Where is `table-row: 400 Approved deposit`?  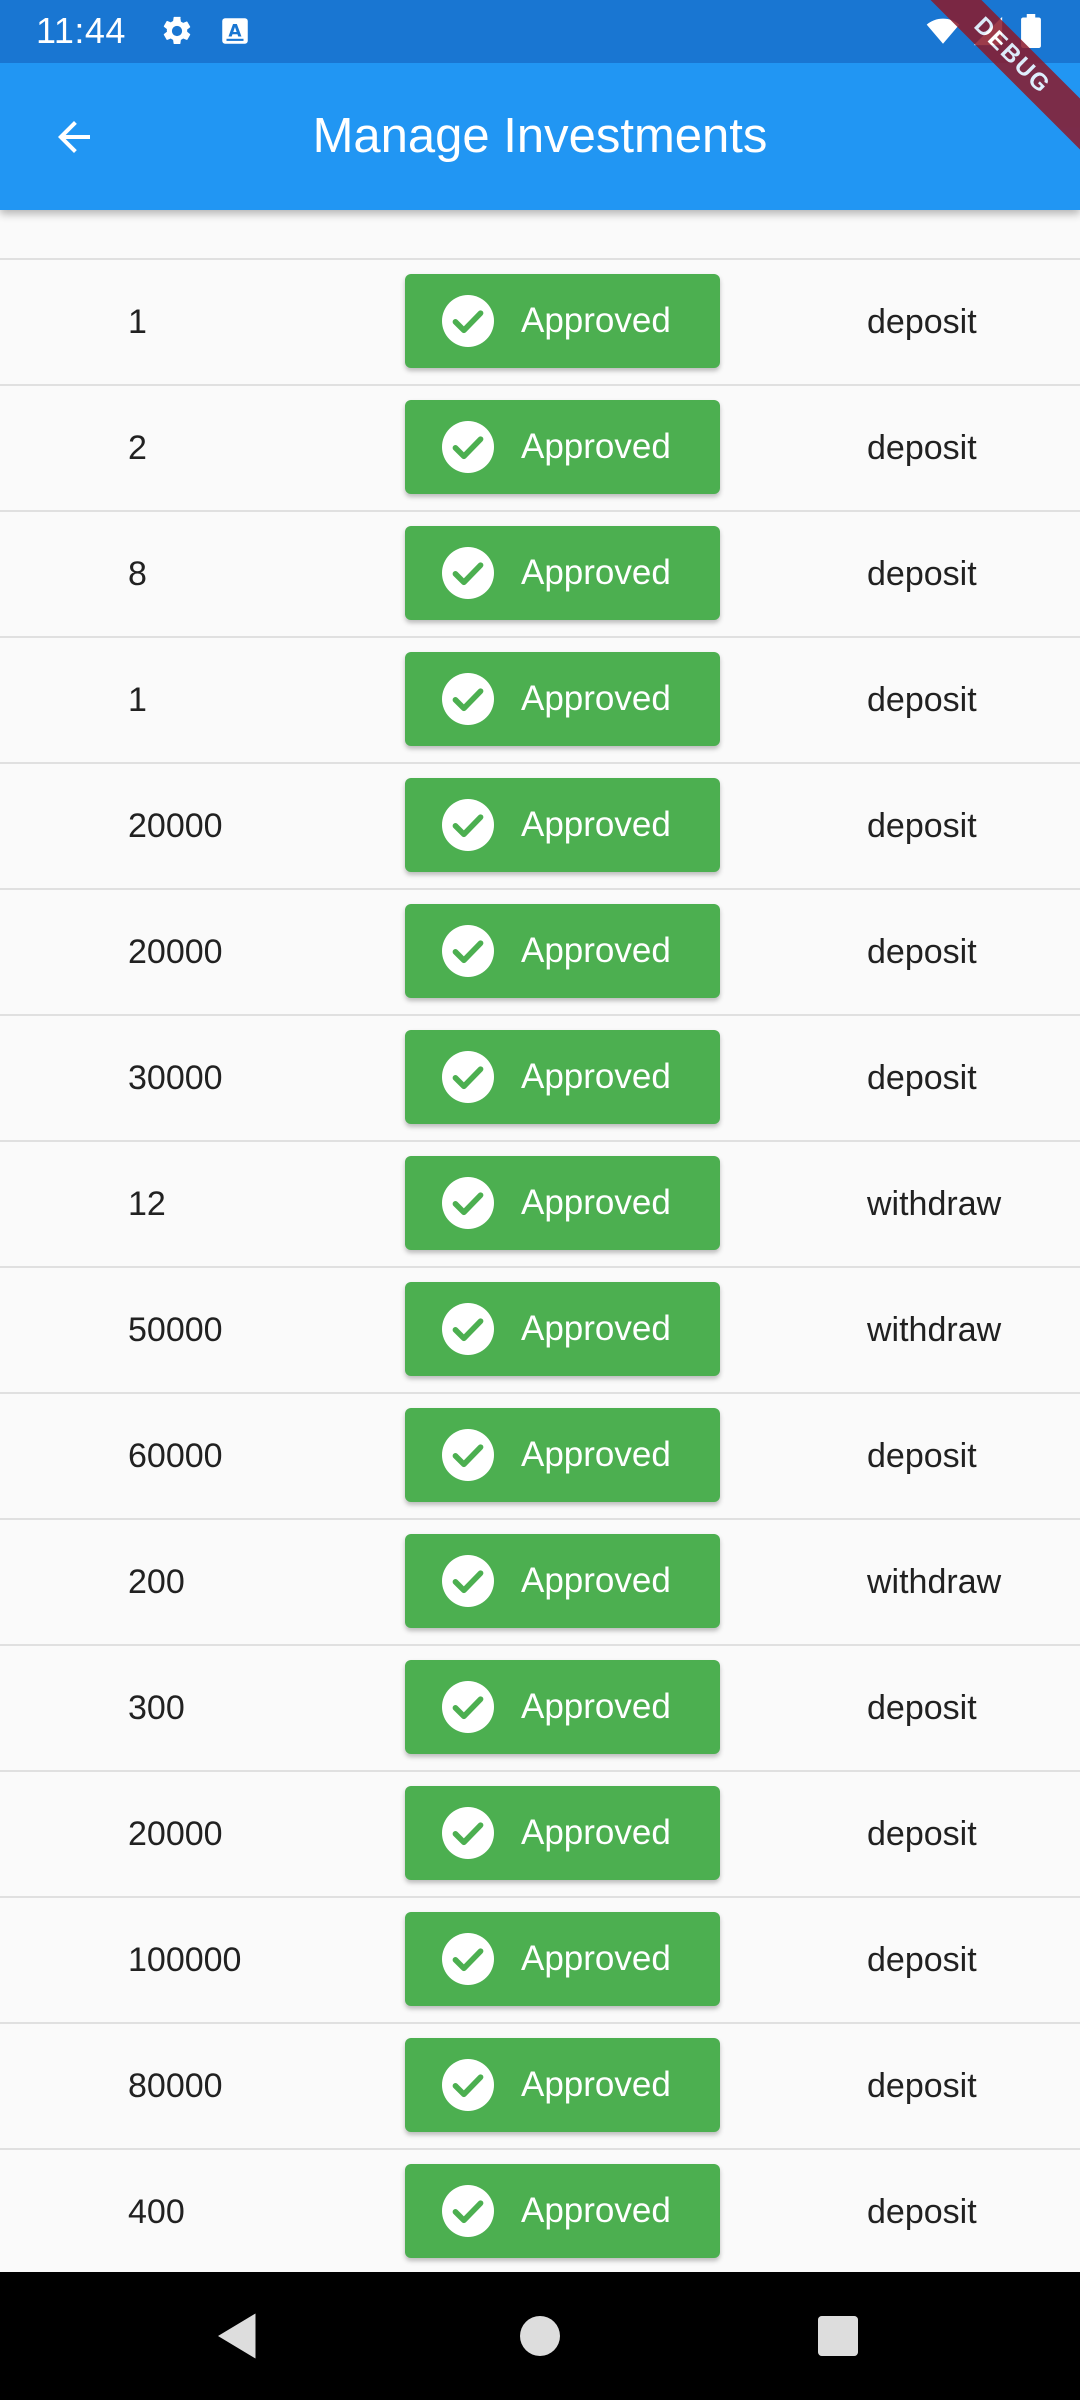
table-row: 400 Approved deposit is located at coordinates (540, 2211).